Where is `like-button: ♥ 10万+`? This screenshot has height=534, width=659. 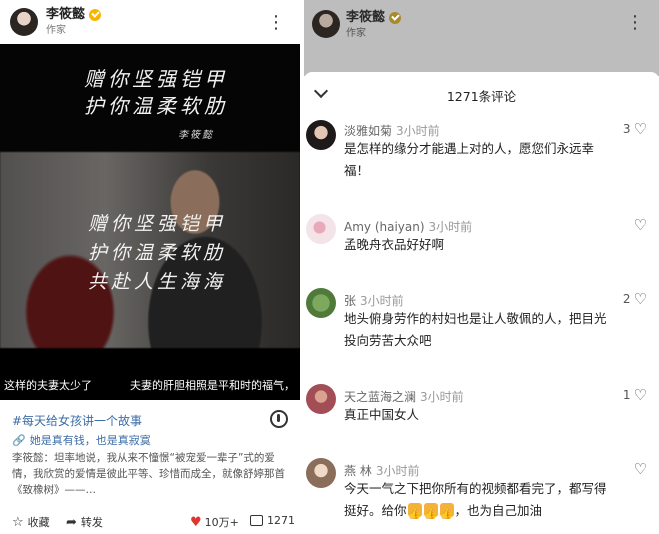 like-button: ♥ 10万+ is located at coordinates (214, 522).